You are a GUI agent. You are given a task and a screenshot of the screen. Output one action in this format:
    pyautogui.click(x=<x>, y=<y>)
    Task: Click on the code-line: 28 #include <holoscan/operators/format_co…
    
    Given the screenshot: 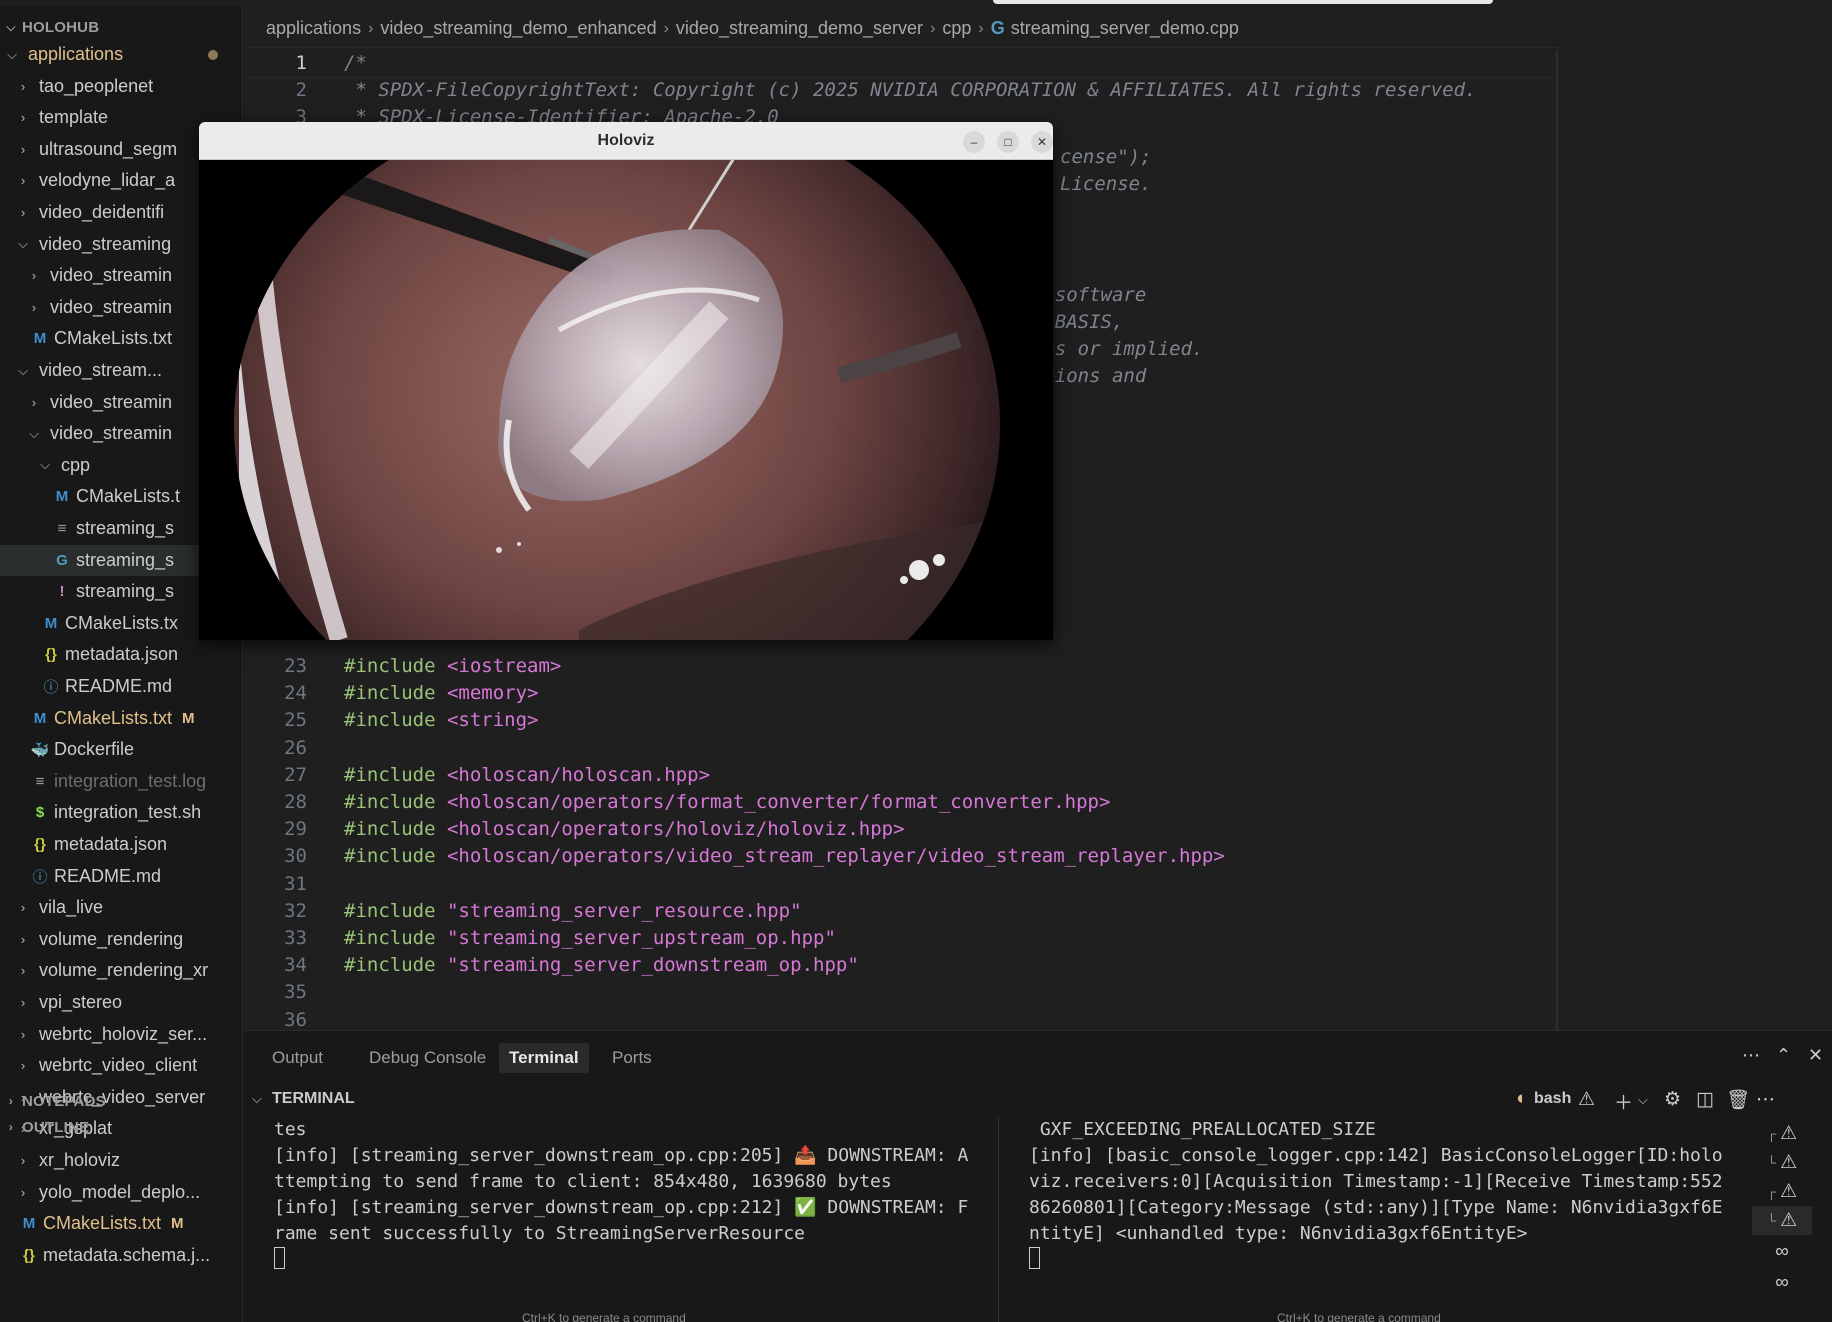 What is the action you would take?
    pyautogui.click(x=901, y=802)
    